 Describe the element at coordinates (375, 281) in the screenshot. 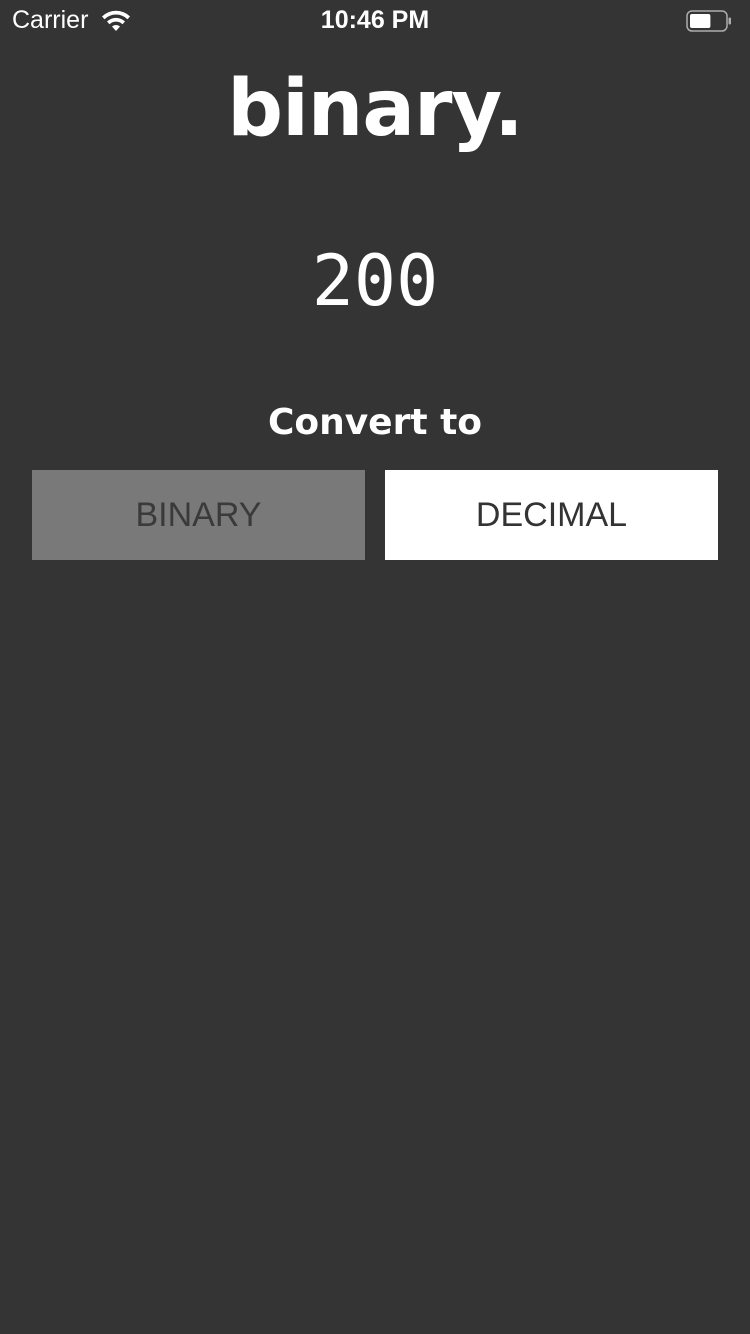

I see `number-input` at that location.